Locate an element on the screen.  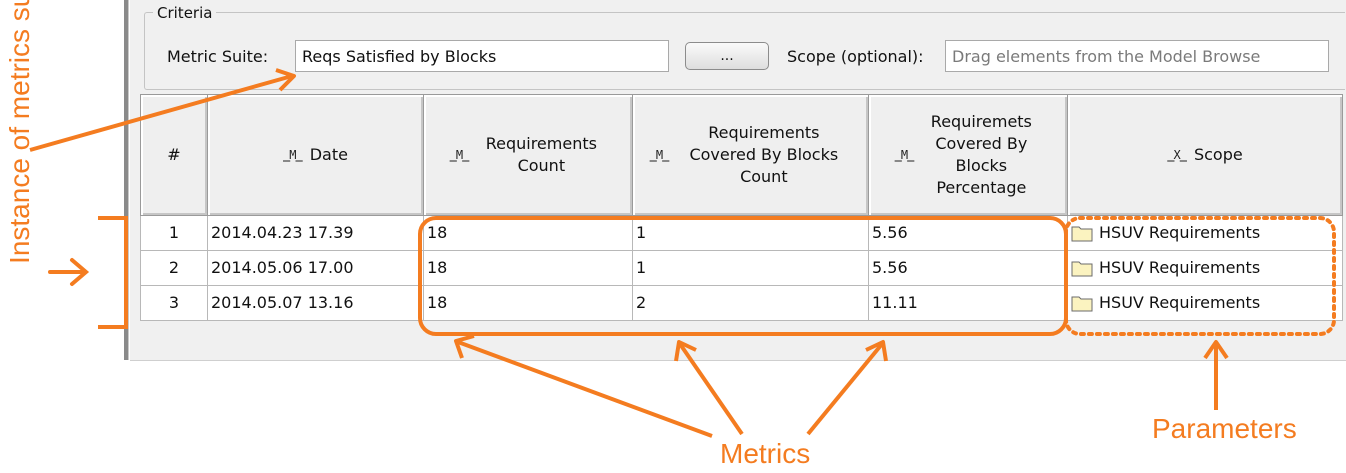
instance-bracket is located at coordinates (113, 272).